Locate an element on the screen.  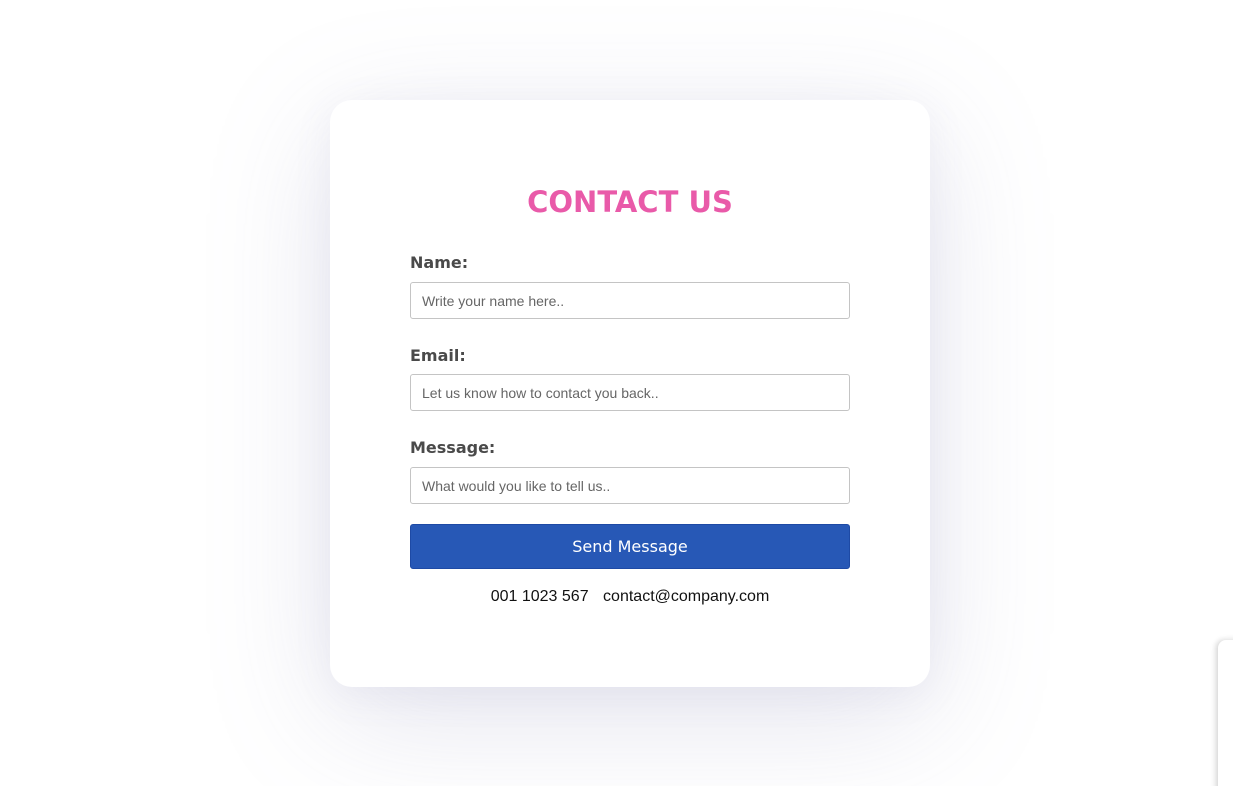
email-label: Email: is located at coordinates (438, 355).